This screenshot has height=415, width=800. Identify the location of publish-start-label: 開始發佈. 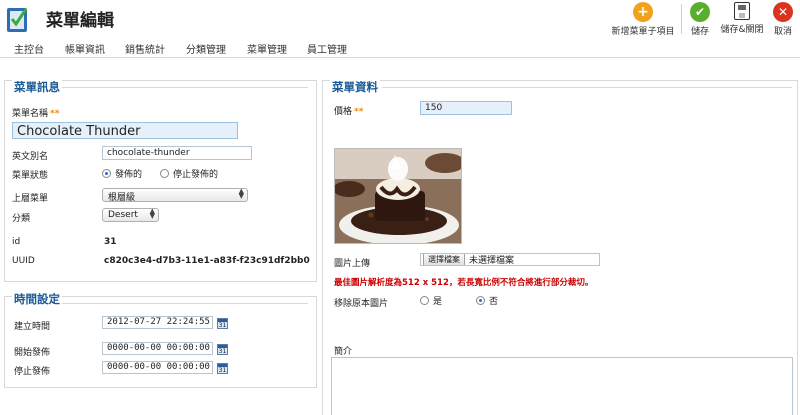
(32, 353).